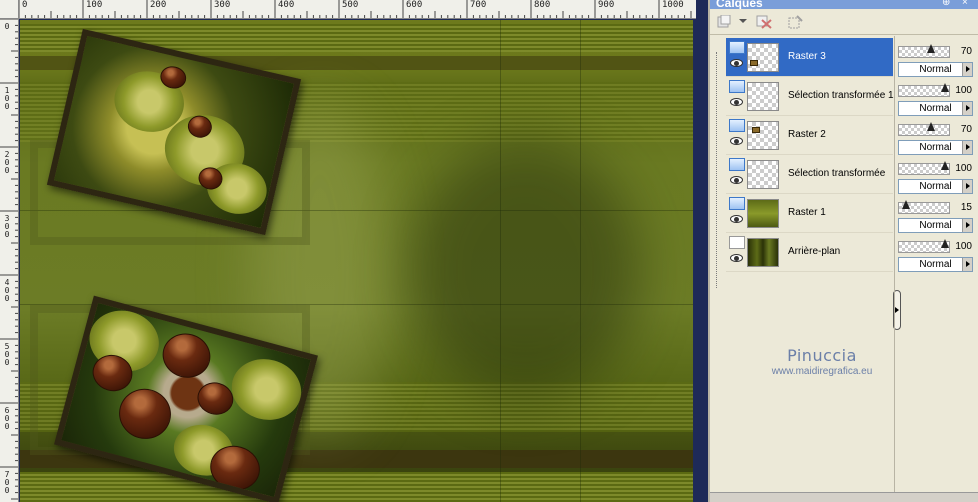  I want to click on ruler-vlabel-700: 7 0 0, so click(7, 482).